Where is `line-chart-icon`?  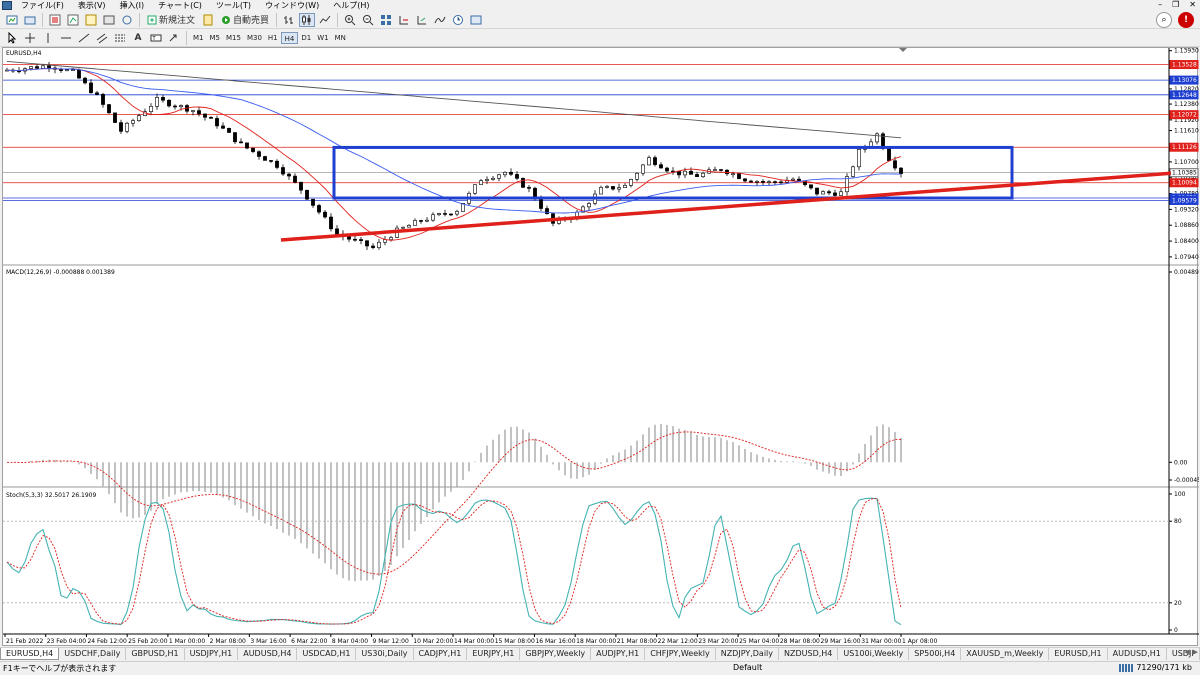
line-chart-icon is located at coordinates (325, 20).